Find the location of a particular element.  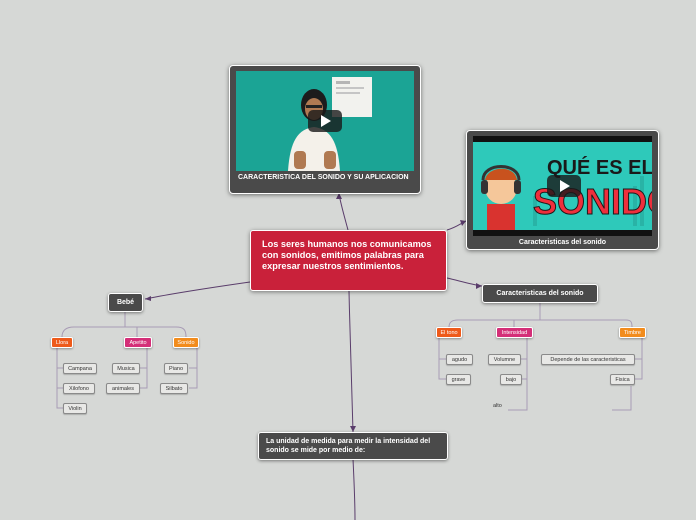

topic-caracteristicas-del-sonido: Caracteristicas del sonido is located at coordinates (540, 293).